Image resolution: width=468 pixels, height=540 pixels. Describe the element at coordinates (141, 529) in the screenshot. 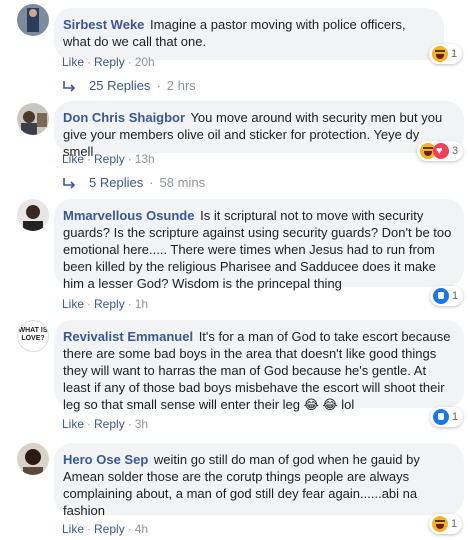

I see `comment-timestamp: 4h` at that location.